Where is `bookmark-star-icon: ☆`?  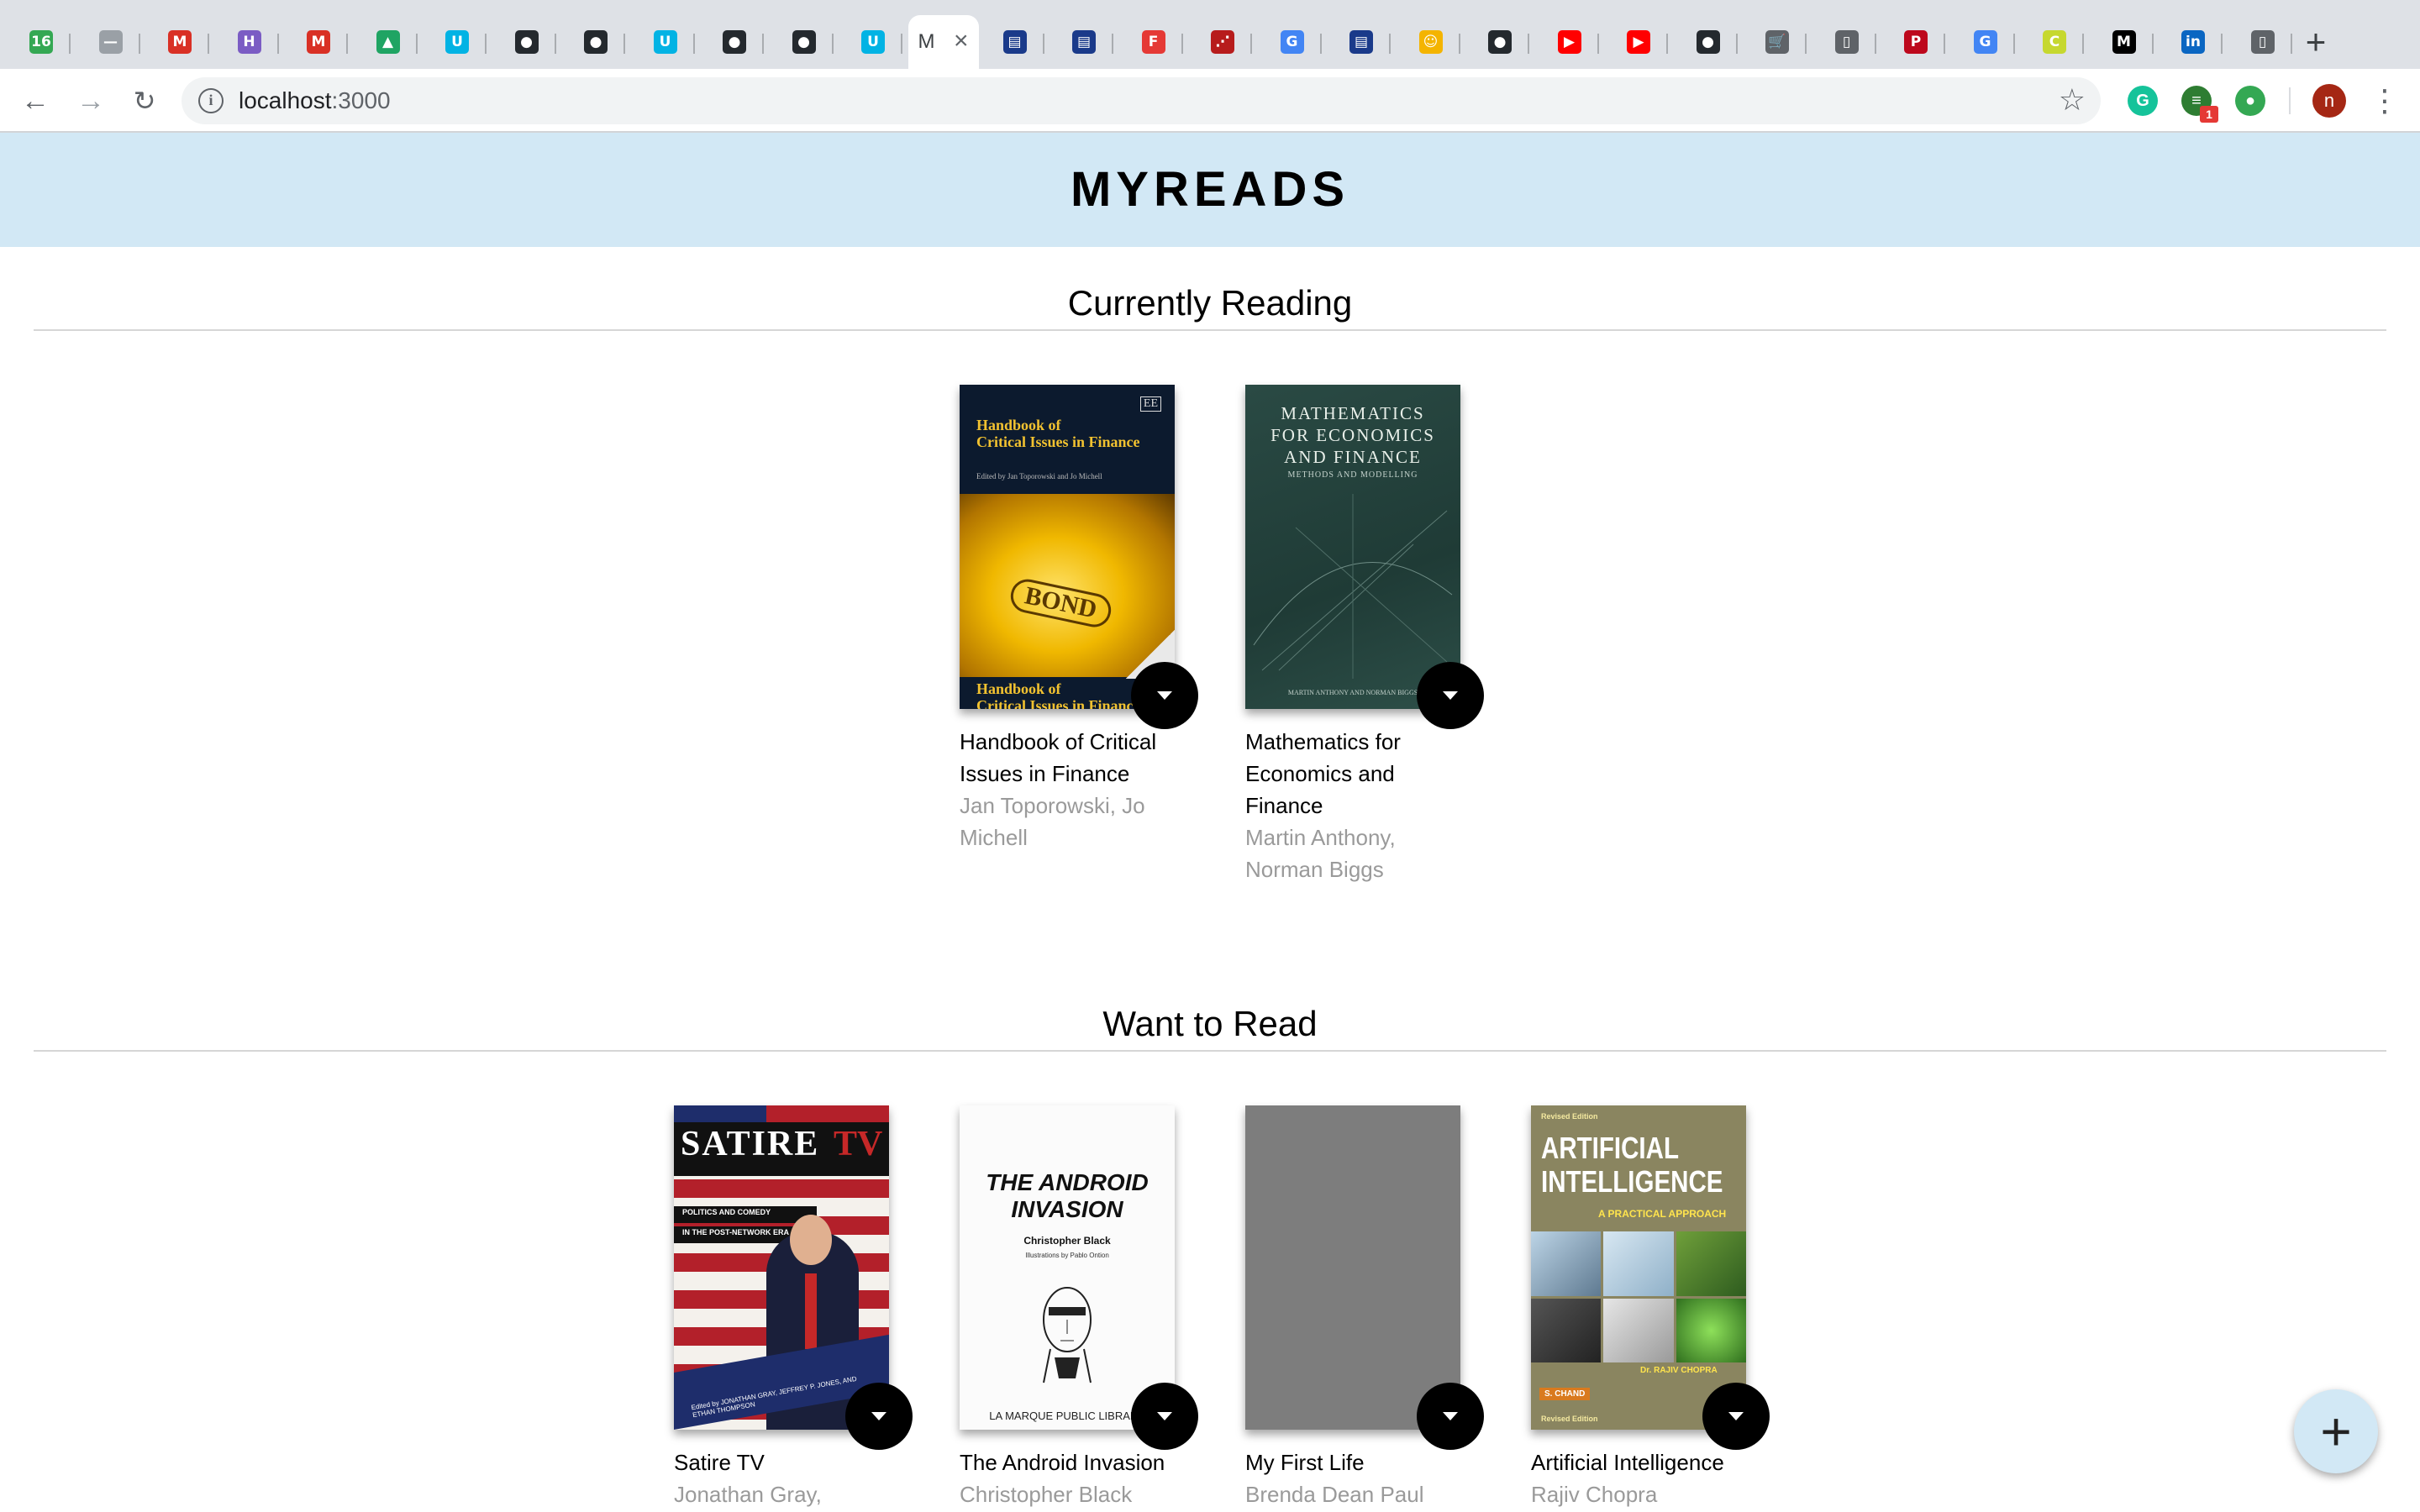 bookmark-star-icon: ☆ is located at coordinates (2072, 100).